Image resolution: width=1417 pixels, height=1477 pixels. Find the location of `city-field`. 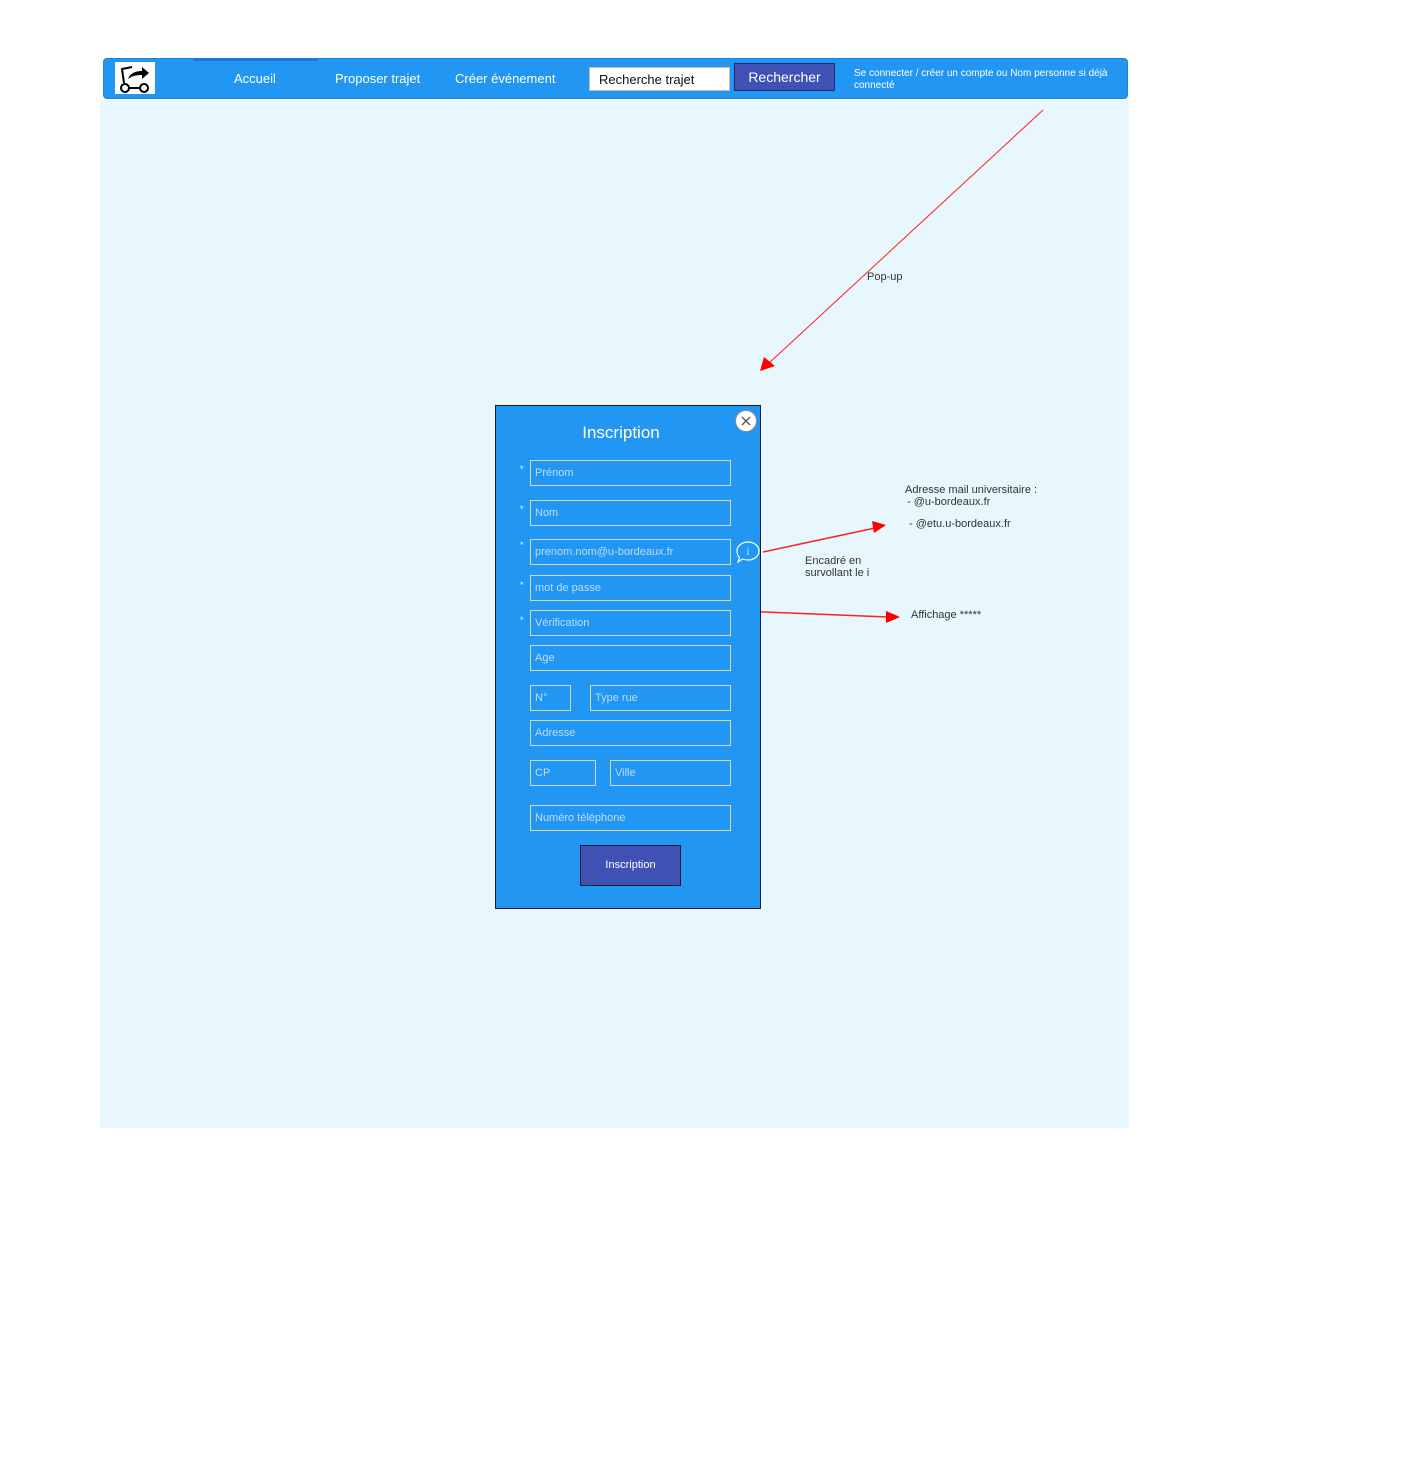

city-field is located at coordinates (670, 773).